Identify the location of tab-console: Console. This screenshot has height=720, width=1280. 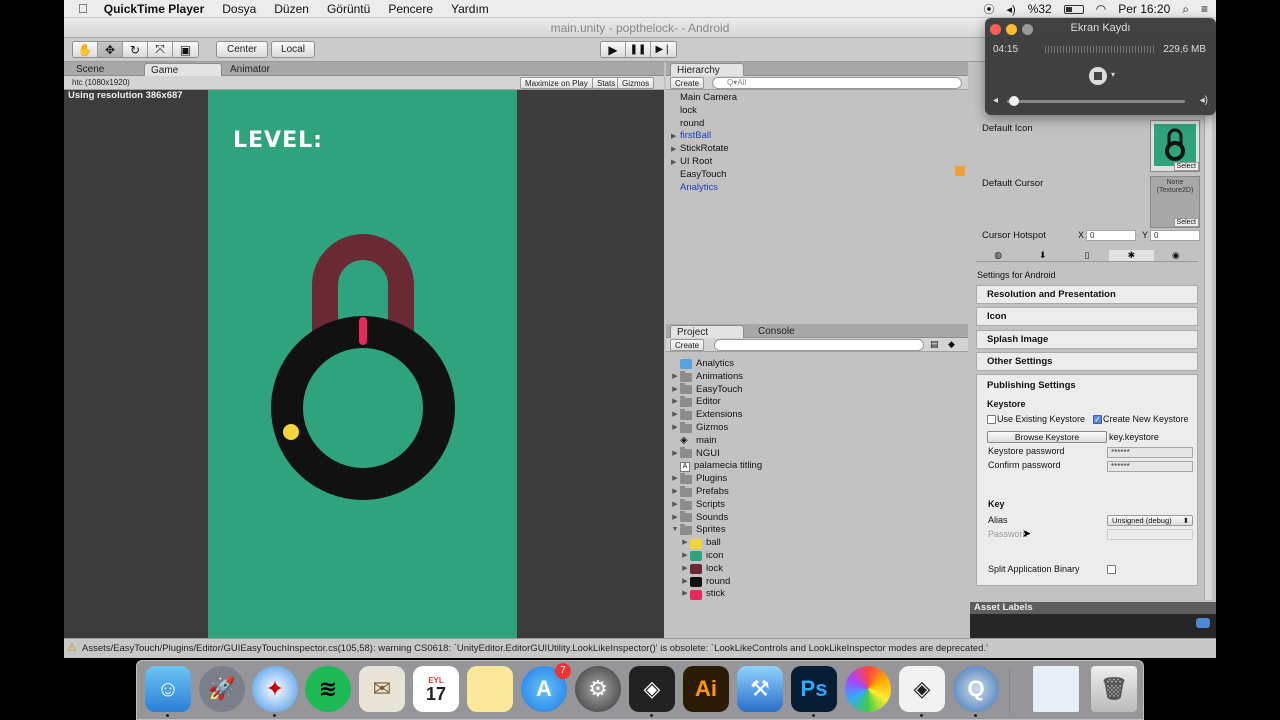
(776, 331).